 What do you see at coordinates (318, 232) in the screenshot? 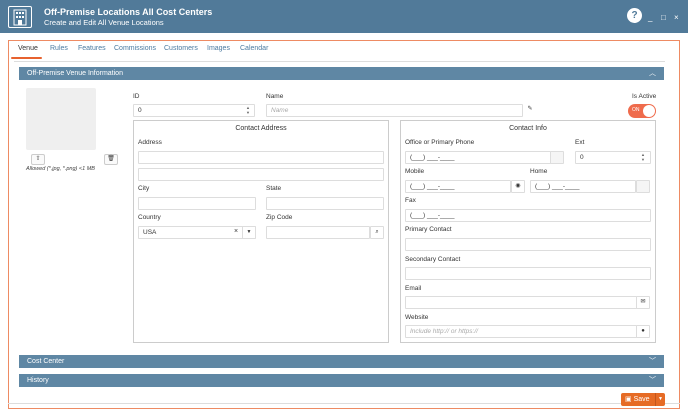
I see `zip-field` at bounding box center [318, 232].